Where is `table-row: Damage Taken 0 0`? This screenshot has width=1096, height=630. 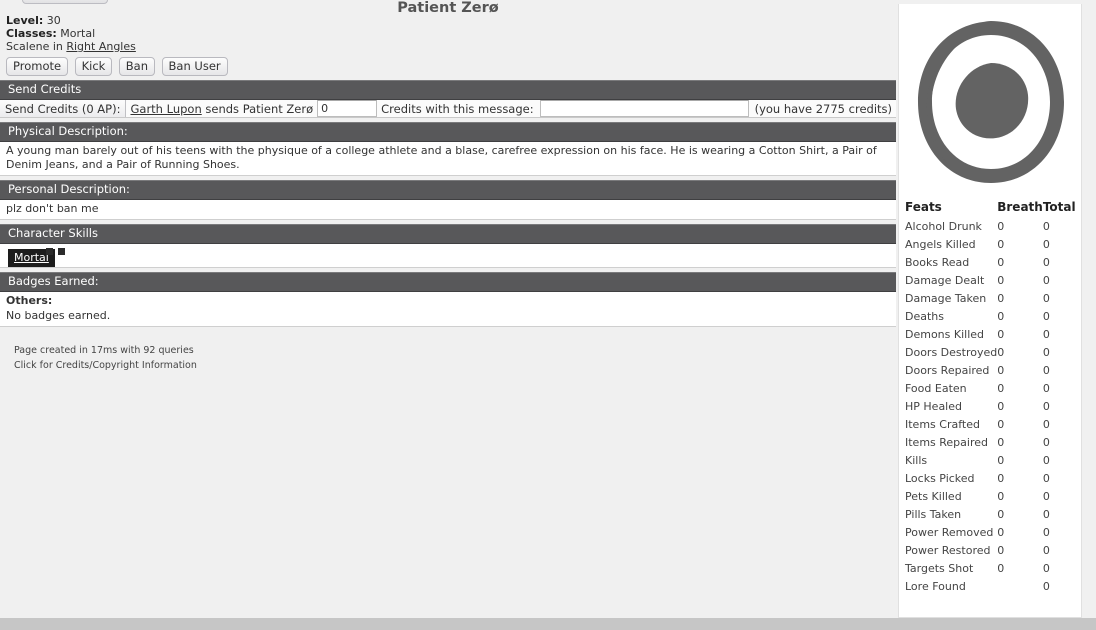
table-row: Damage Taken 0 0 is located at coordinates (990, 299).